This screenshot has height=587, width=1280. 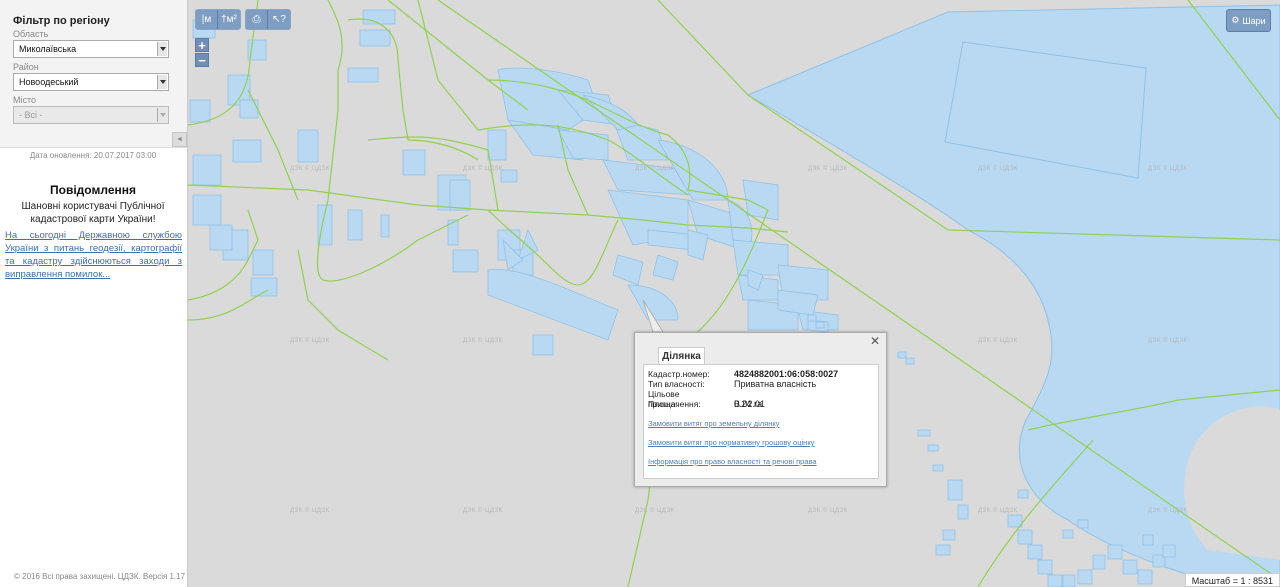 What do you see at coordinates (91, 82) in the screenshot?
I see `rayon-select: Новоодеський` at bounding box center [91, 82].